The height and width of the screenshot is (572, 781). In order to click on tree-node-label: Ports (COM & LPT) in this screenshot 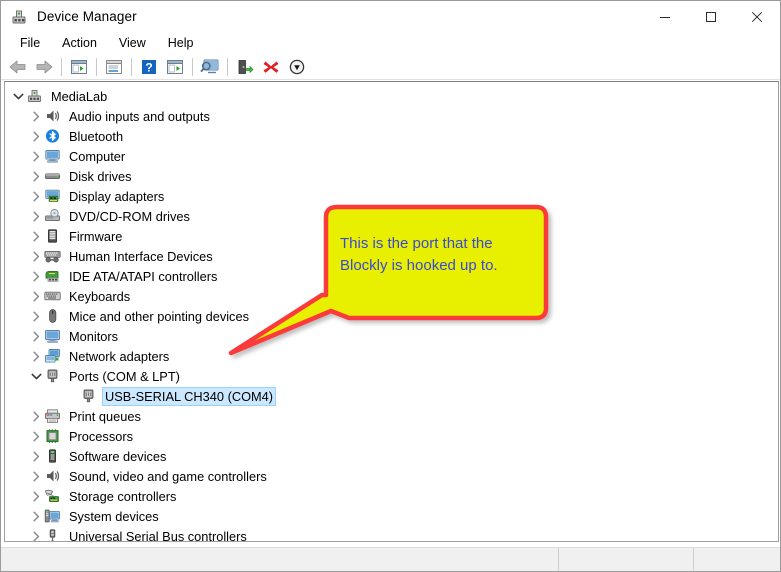, I will do `click(124, 376)`.